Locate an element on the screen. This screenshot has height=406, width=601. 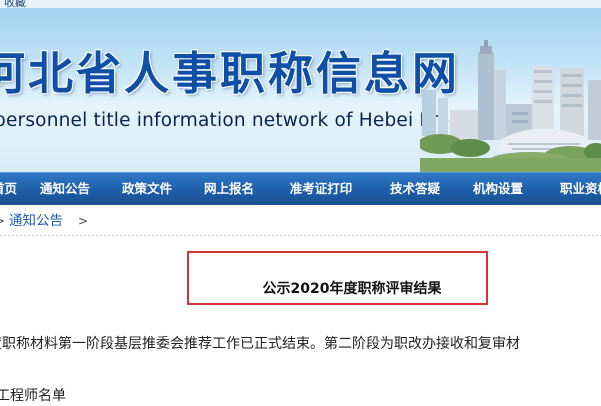
nav-item-admission-ticket-print: 准考证打印 is located at coordinates (321, 189).